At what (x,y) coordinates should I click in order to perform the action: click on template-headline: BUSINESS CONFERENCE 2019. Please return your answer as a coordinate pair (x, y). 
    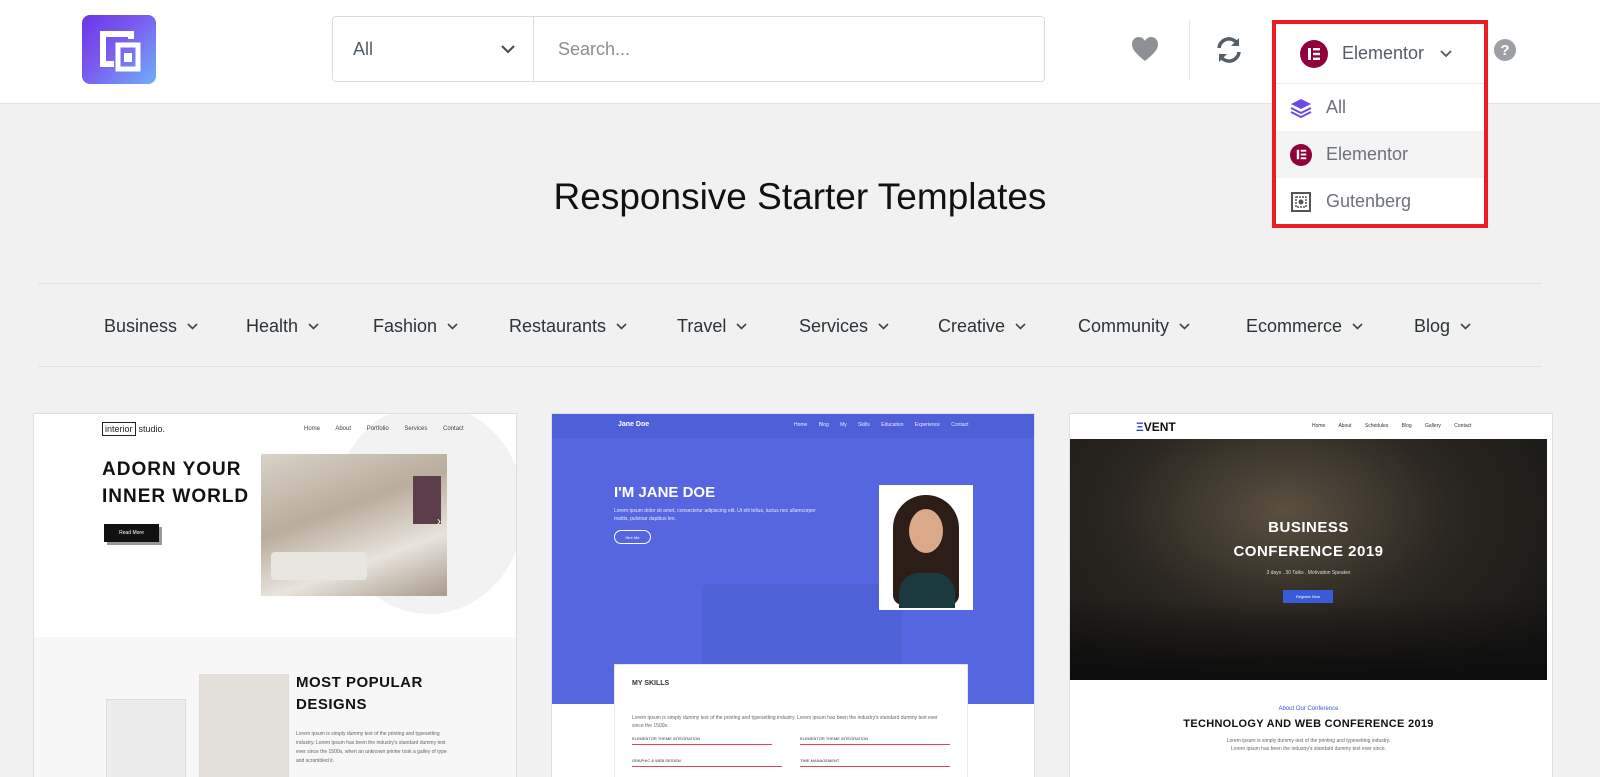
    Looking at the image, I should click on (1308, 539).